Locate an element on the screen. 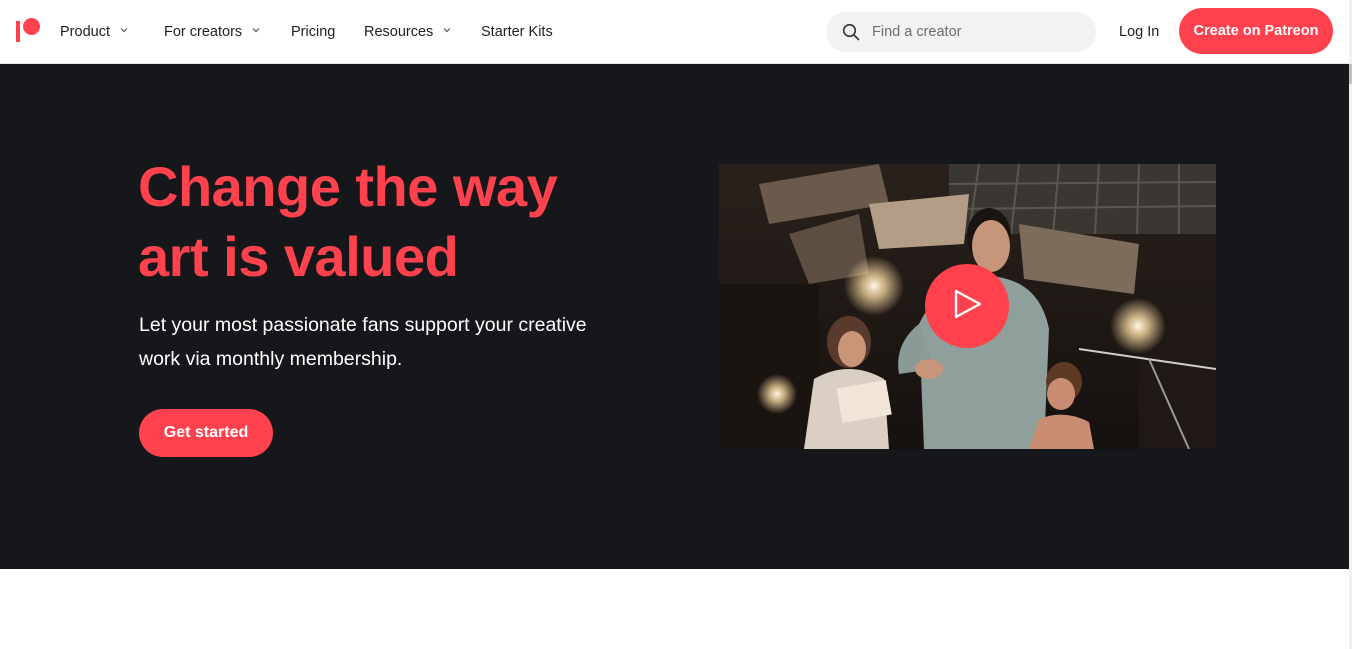  play-icon is located at coordinates (967, 306).